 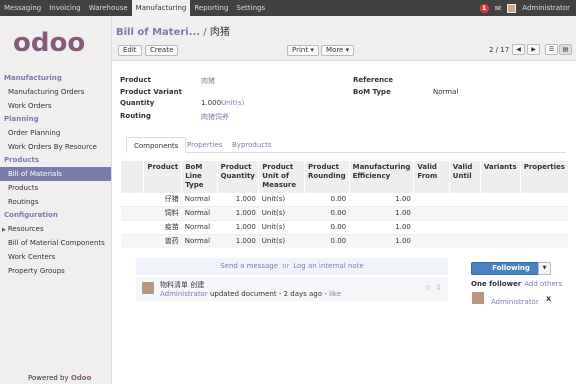 What do you see at coordinates (565, 49) in the screenshot?
I see `form-view-icon: ▤` at bounding box center [565, 49].